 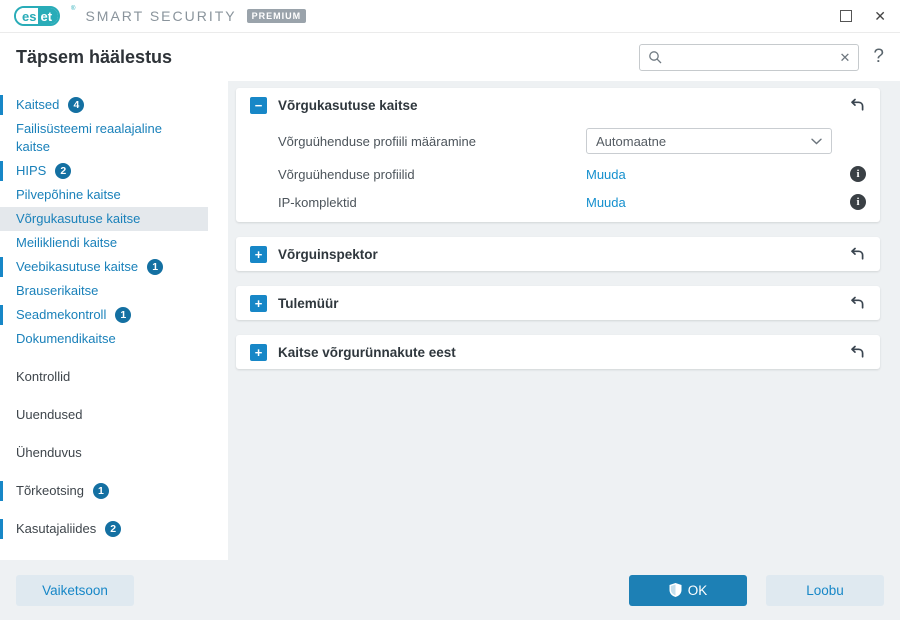 What do you see at coordinates (104, 453) in the screenshot?
I see `sidebar-item-uhenduvus: Ühenduvus` at bounding box center [104, 453].